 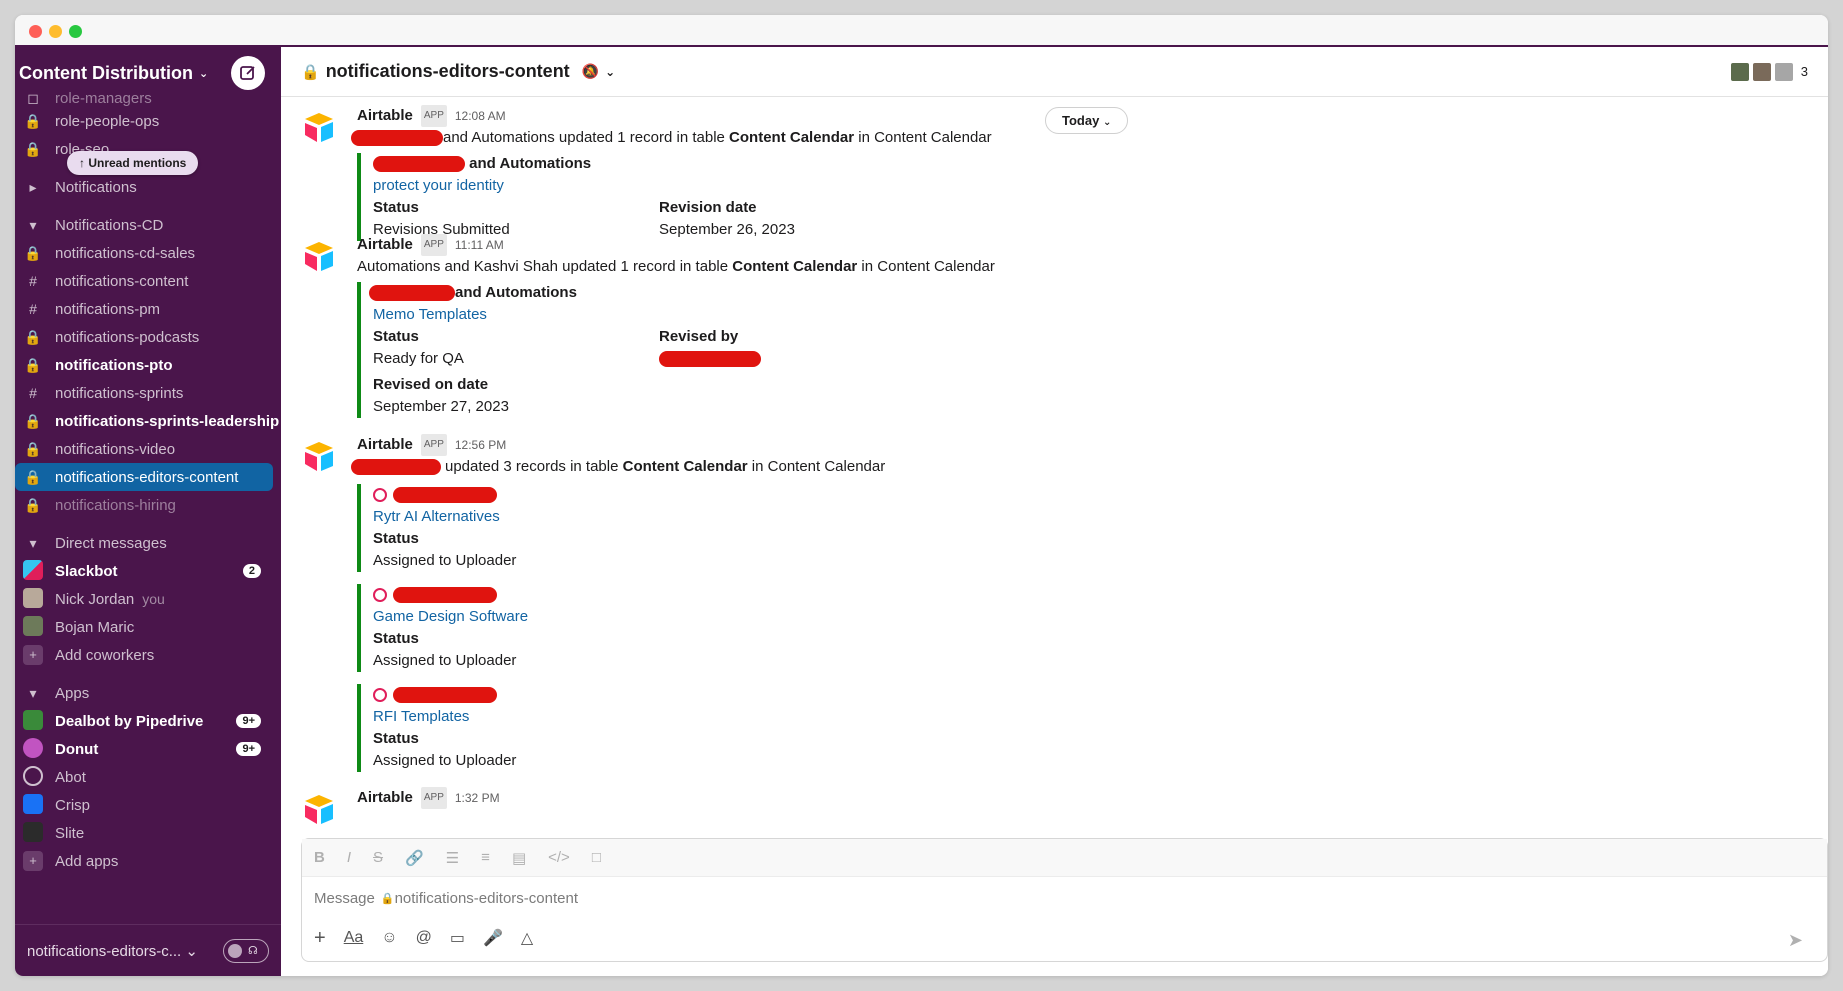 I want to click on section-apps: ▾ Apps, so click(x=148, y=693).